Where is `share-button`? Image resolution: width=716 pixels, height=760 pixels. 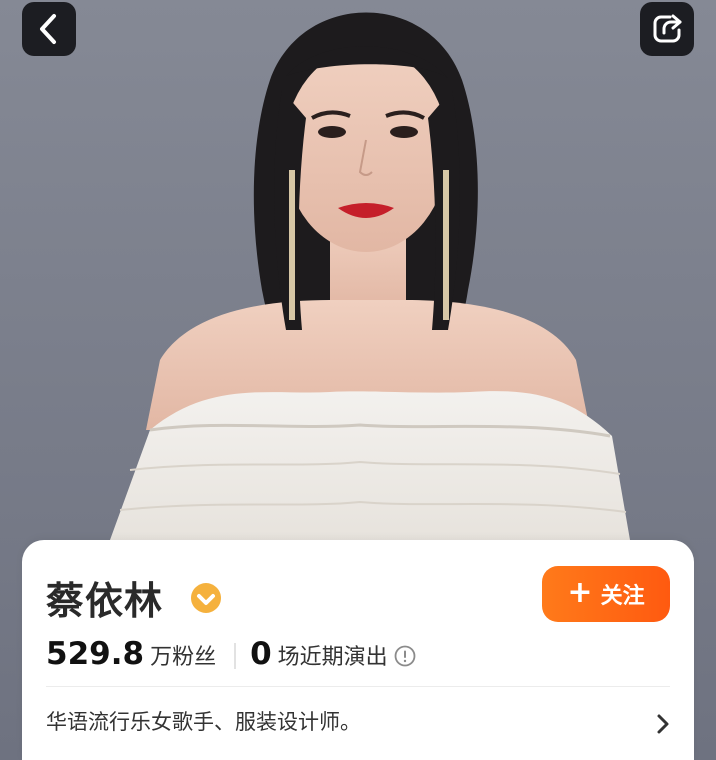
share-button is located at coordinates (667, 29).